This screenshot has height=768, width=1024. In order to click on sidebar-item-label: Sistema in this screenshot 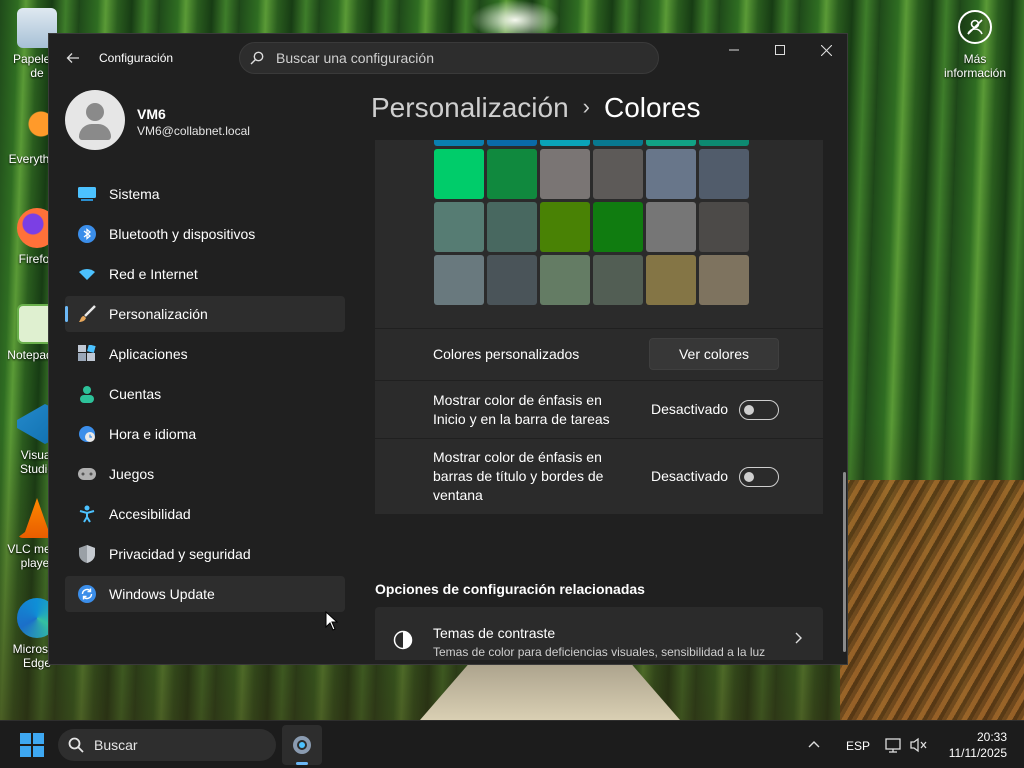, I will do `click(134, 194)`.